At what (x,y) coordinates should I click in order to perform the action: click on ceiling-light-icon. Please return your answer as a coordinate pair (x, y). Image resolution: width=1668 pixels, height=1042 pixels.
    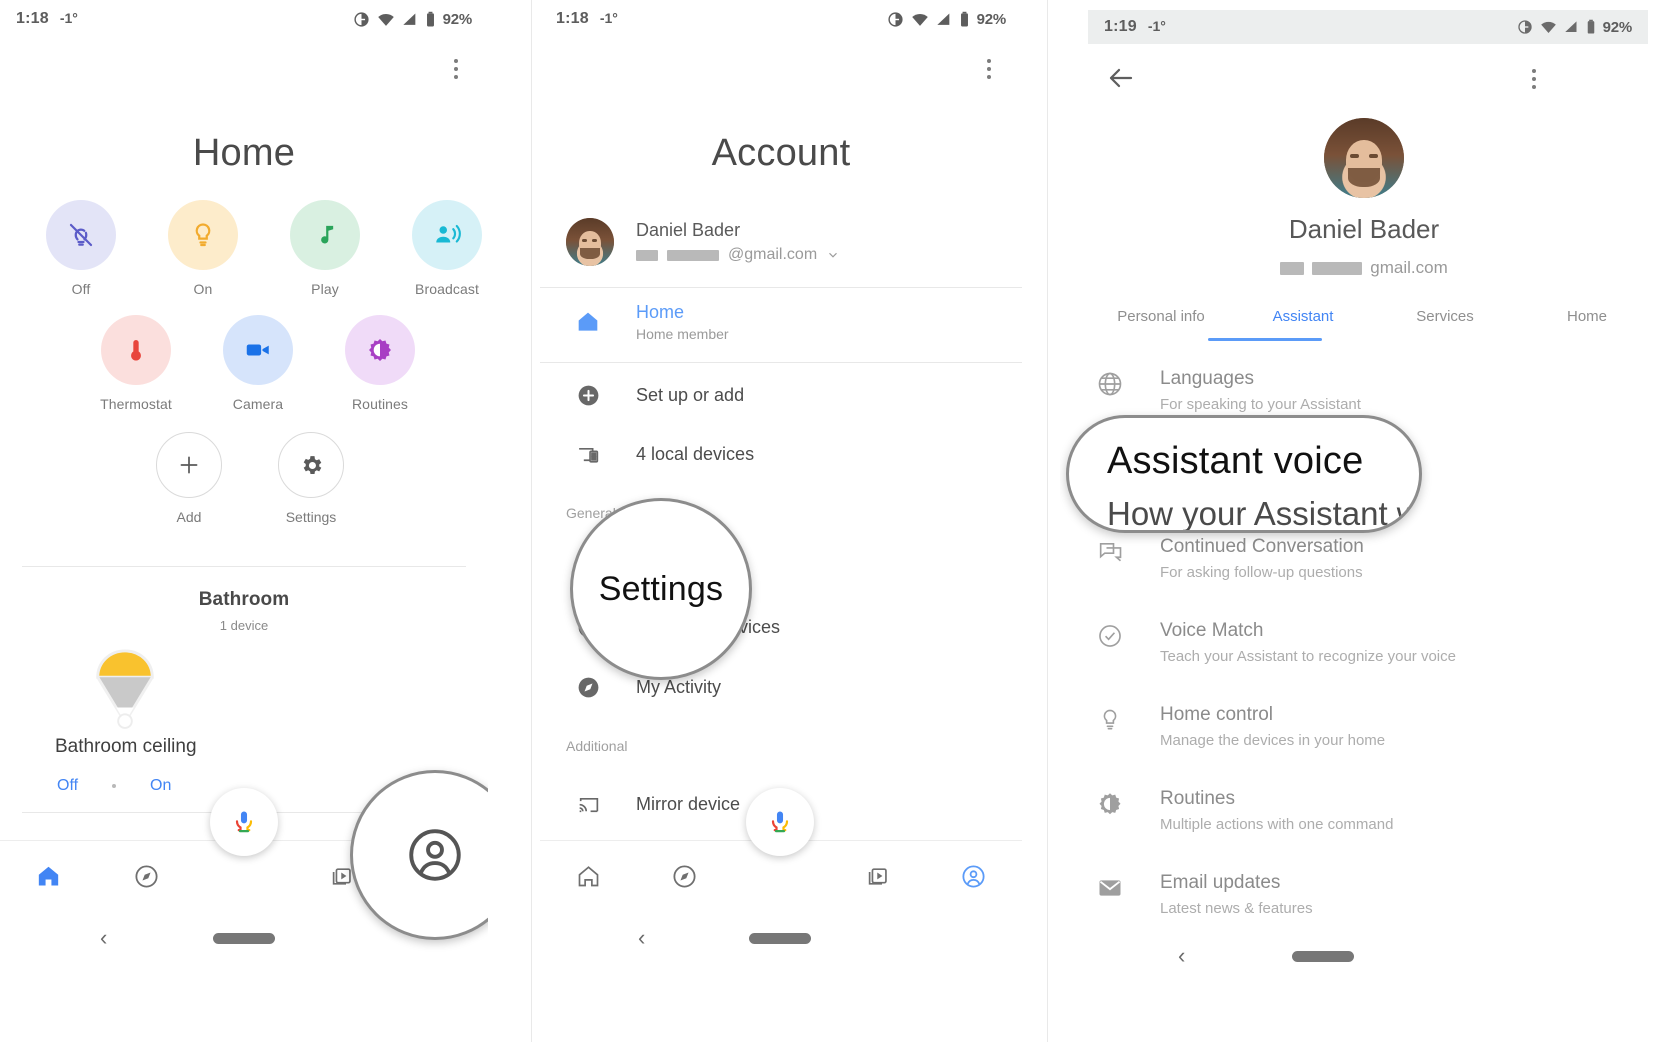
    Looking at the image, I should click on (125, 689).